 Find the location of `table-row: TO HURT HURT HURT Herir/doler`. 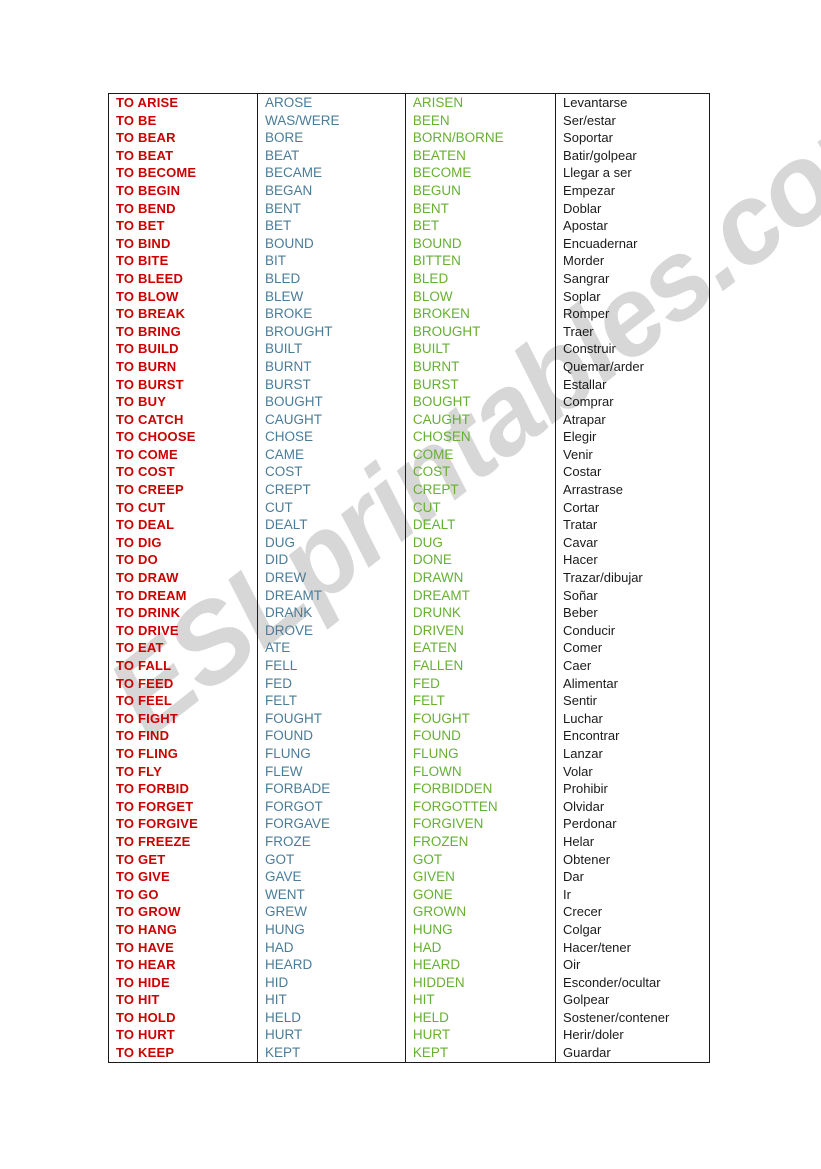

table-row: TO HURT HURT HURT Herir/doler is located at coordinates (409, 1035).